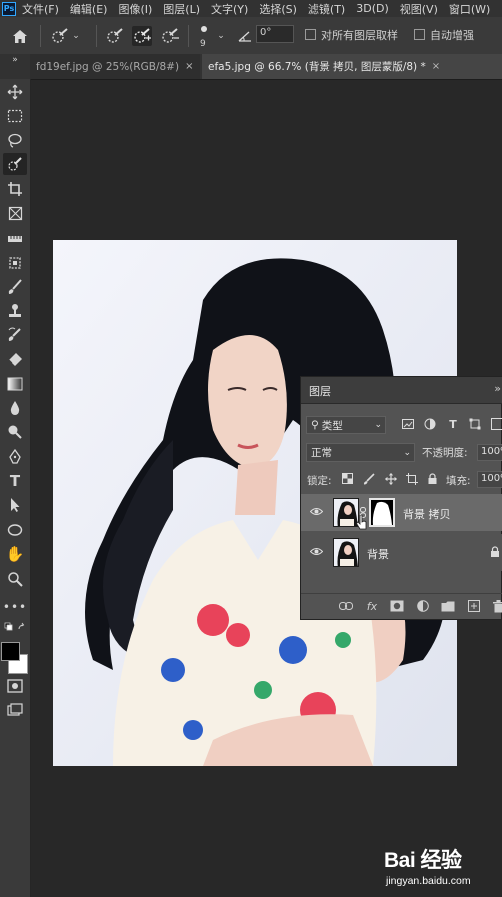  Describe the element at coordinates (448, 606) in the screenshot. I see `group-icon` at that location.